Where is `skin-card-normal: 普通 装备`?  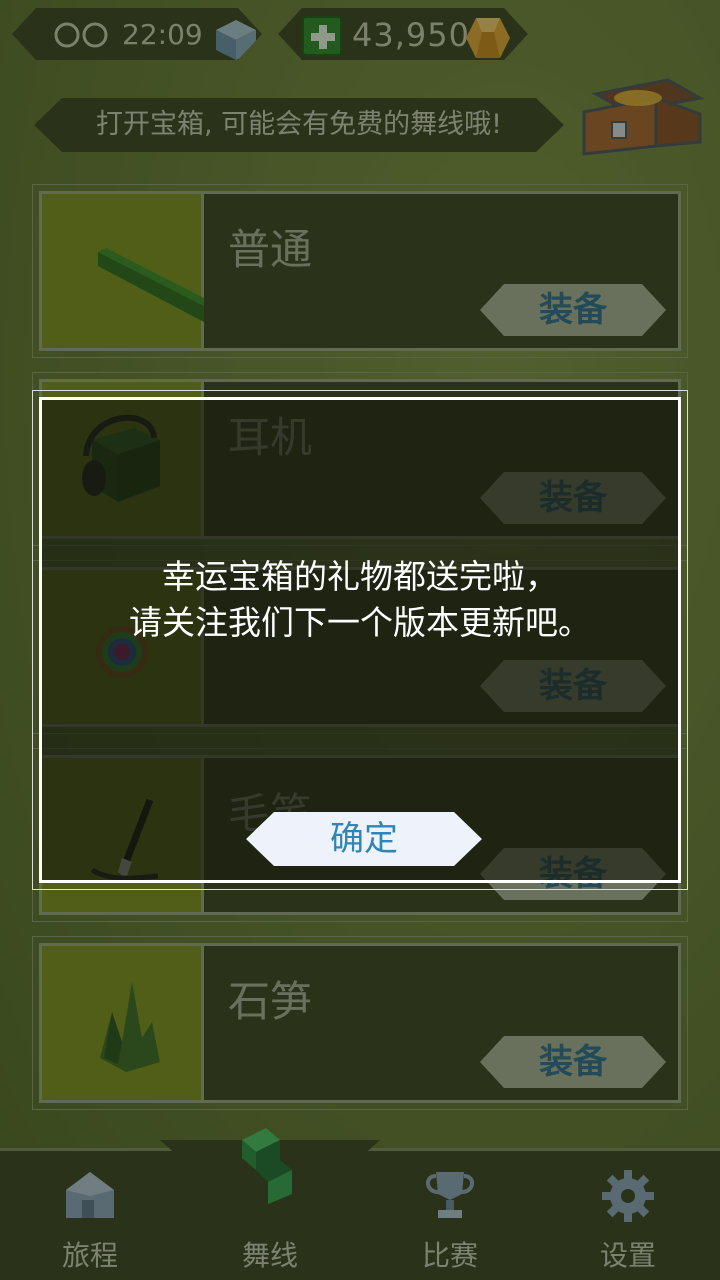
skin-card-normal: 普通 装备 is located at coordinates (360, 271).